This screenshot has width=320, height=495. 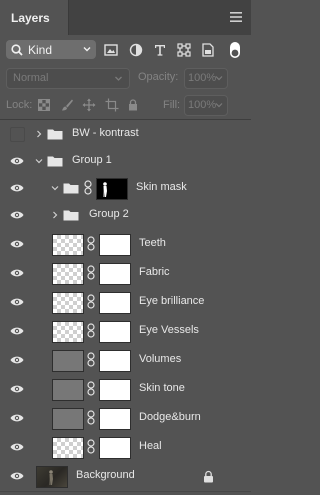 What do you see at coordinates (112, 105) in the screenshot?
I see `lock-artboard-icon` at bounding box center [112, 105].